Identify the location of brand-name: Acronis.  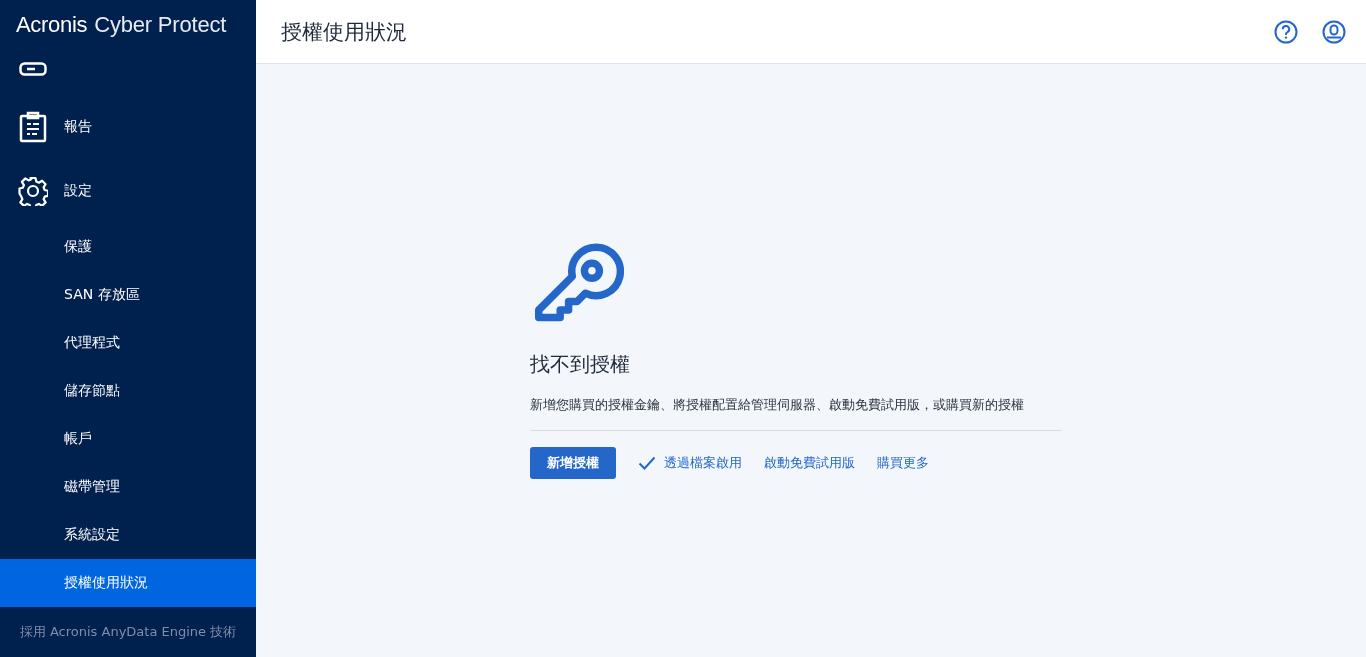
(52, 25).